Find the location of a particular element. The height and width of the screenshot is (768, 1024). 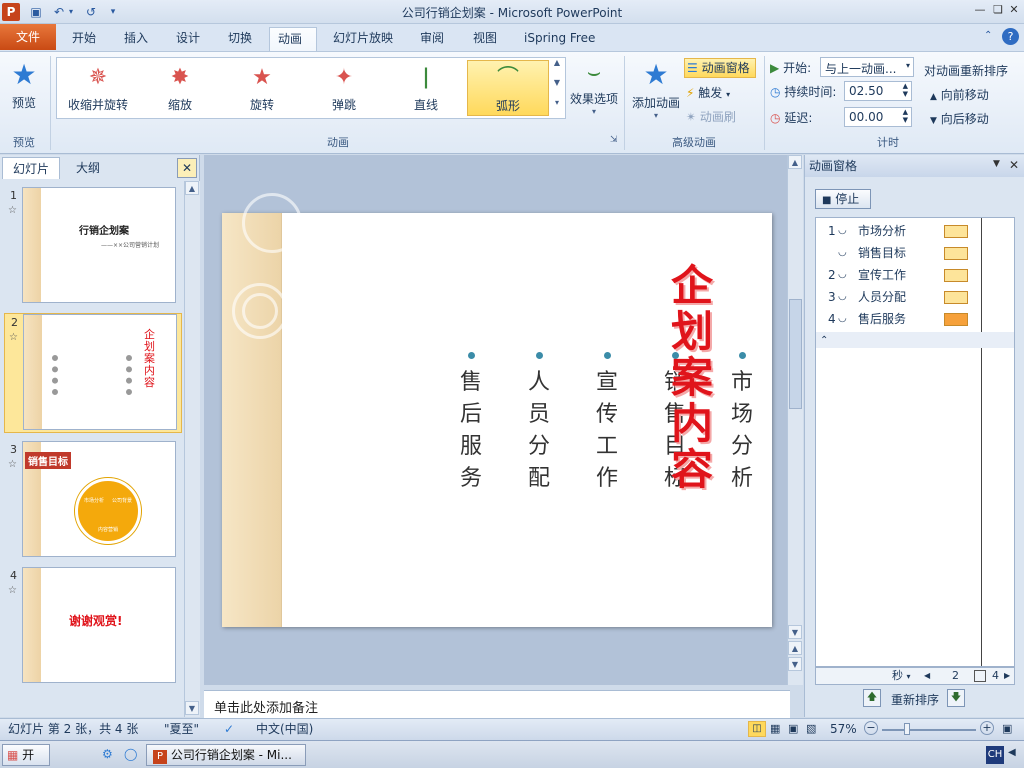

prev-slide-icon: ▲ is located at coordinates (795, 648).